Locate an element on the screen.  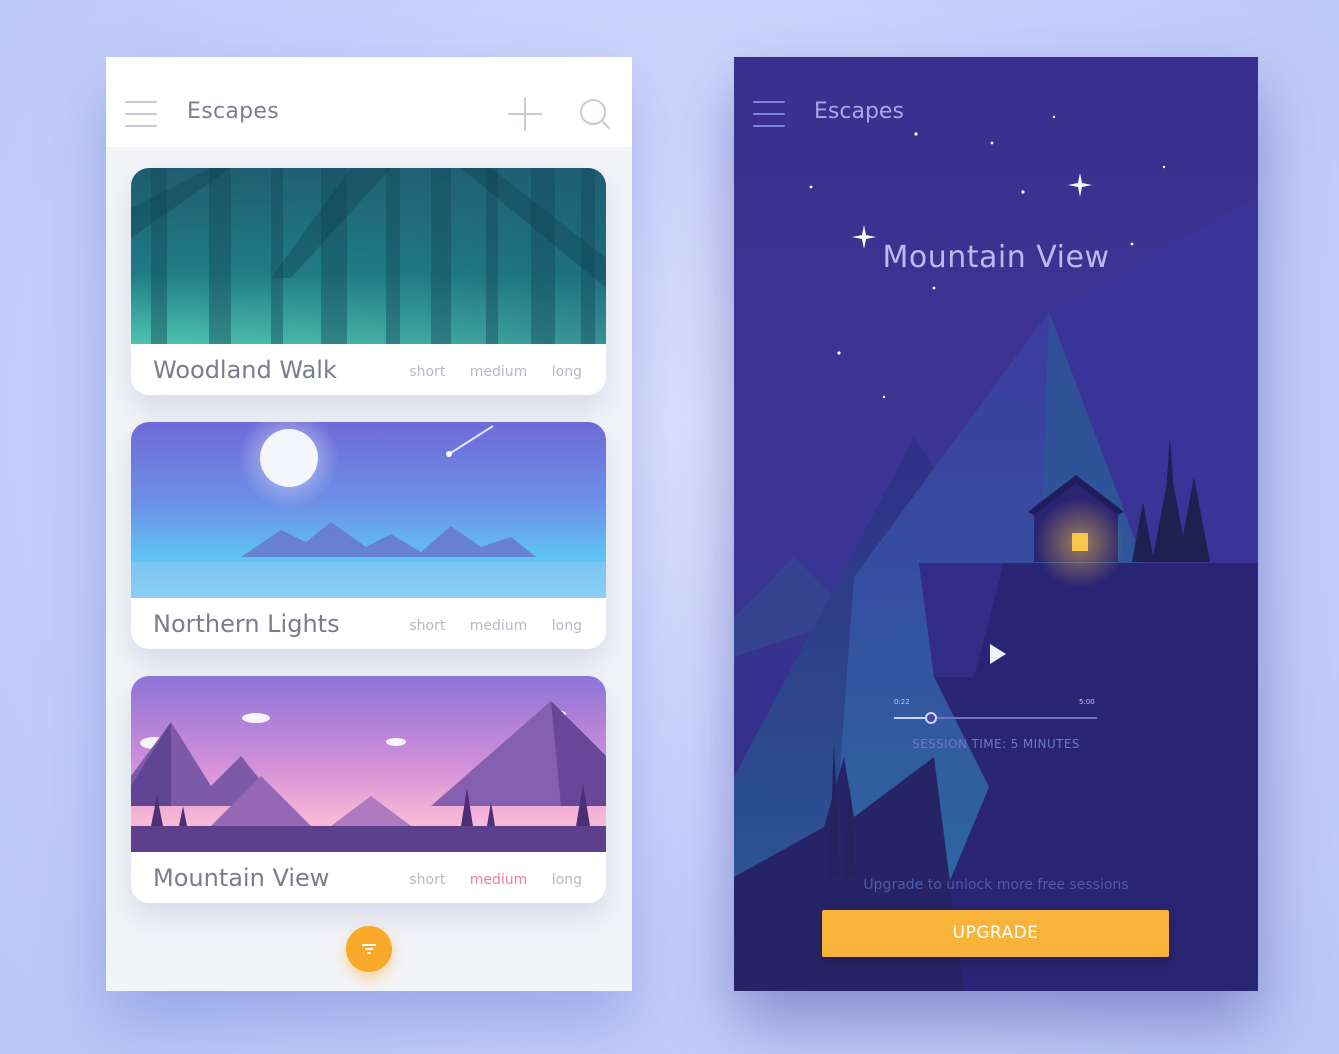
progress-thumb is located at coordinates (931, 718).